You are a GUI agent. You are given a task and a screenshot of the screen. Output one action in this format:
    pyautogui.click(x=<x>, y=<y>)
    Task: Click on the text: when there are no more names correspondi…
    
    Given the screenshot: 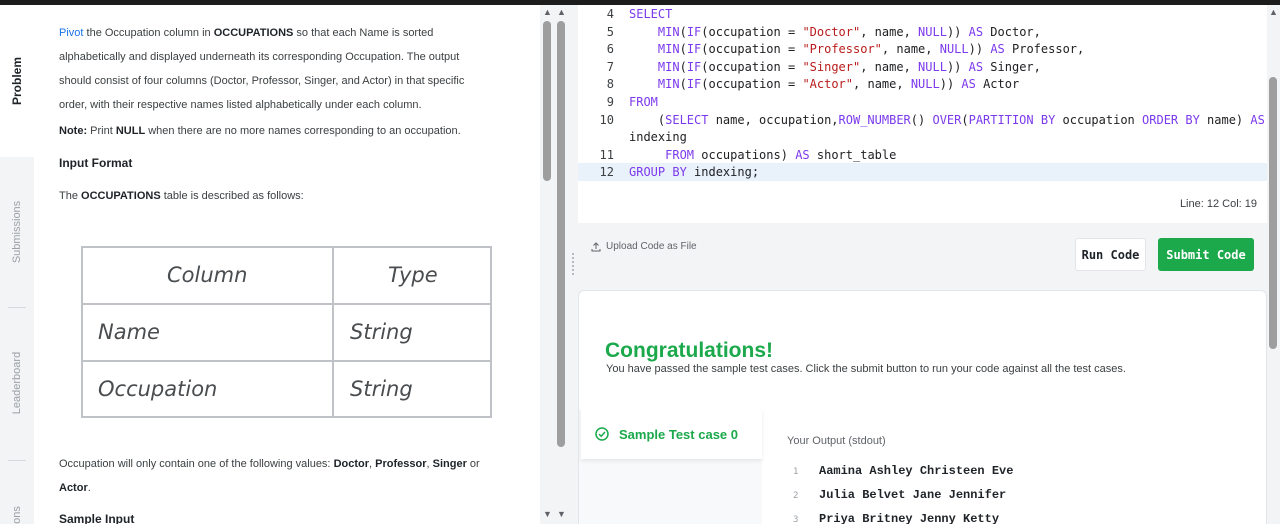 What is the action you would take?
    pyautogui.click(x=303, y=131)
    